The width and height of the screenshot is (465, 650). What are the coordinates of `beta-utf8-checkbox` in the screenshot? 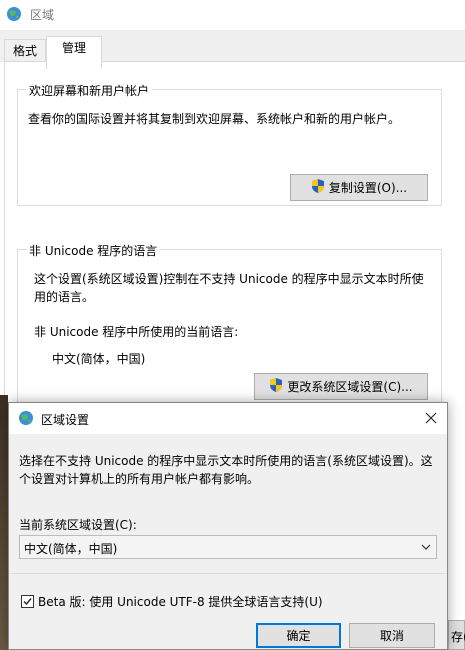 It's located at (27, 601).